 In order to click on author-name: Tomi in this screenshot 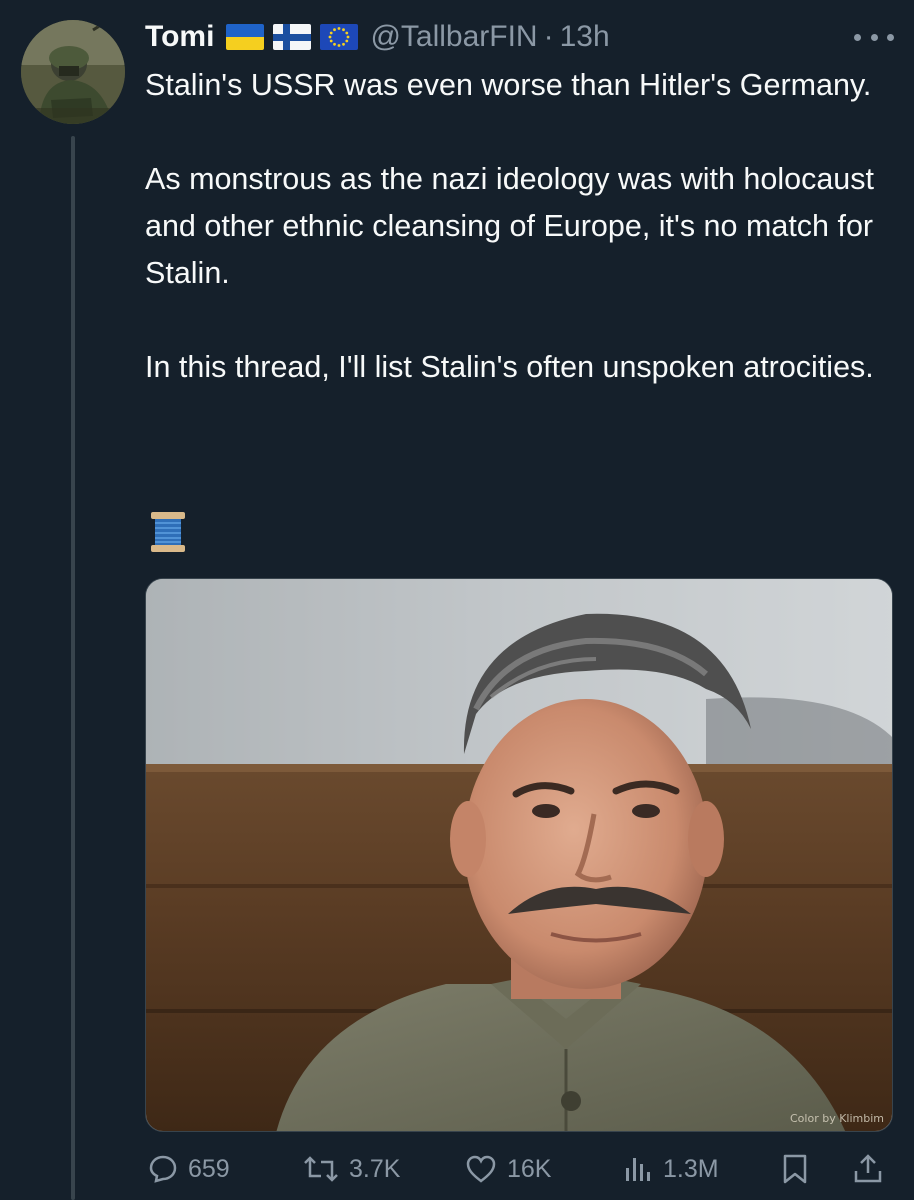, I will do `click(179, 37)`.